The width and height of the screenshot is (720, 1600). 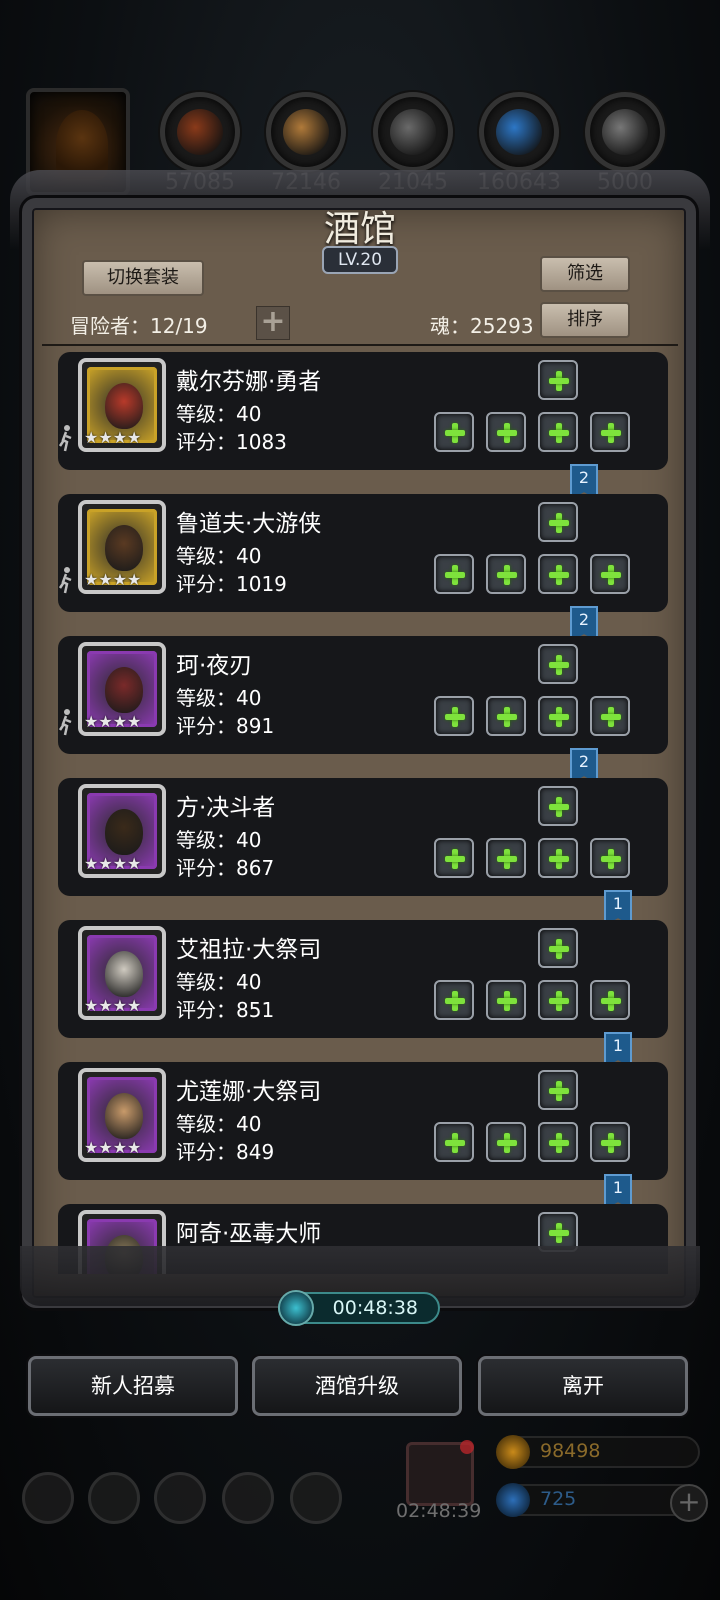 What do you see at coordinates (139, 326) in the screenshot?
I see `adventurer-count: 冒险者：12/19` at bounding box center [139, 326].